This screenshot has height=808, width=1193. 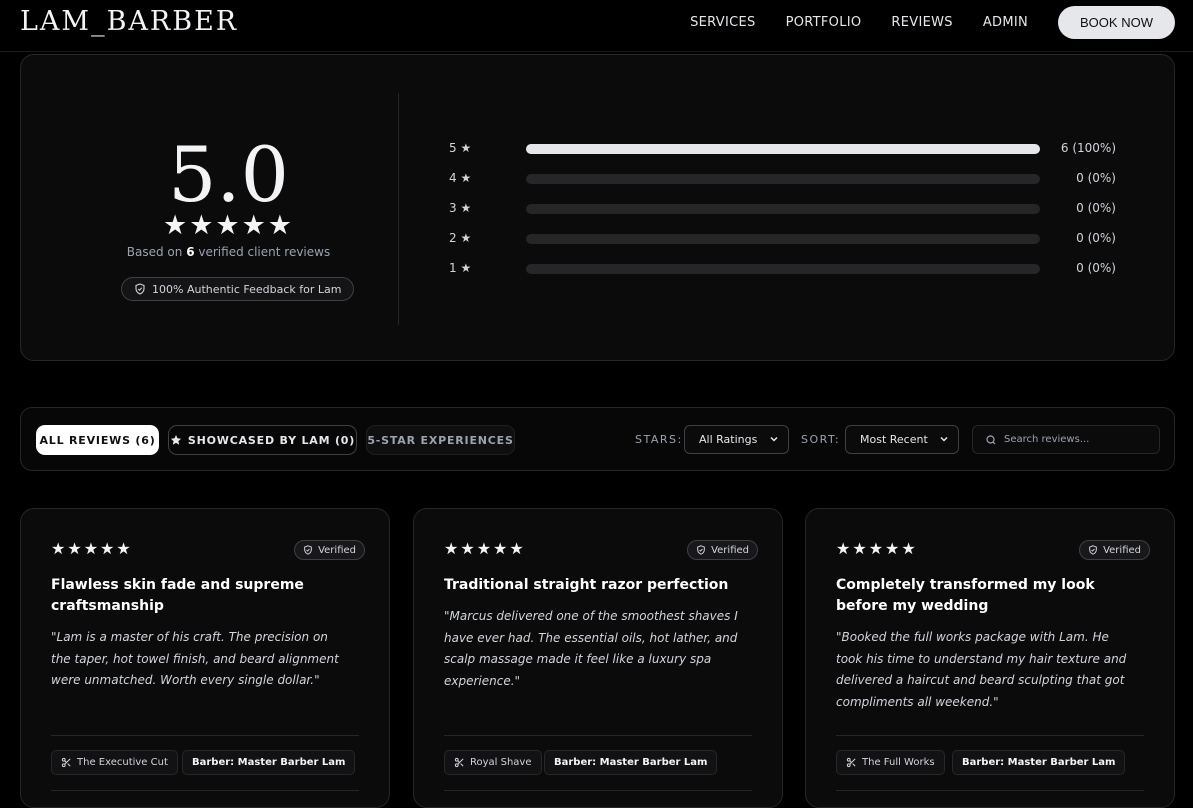 I want to click on breakdown-row-5: 5 ★ 6 (100%), so click(x=789, y=154).